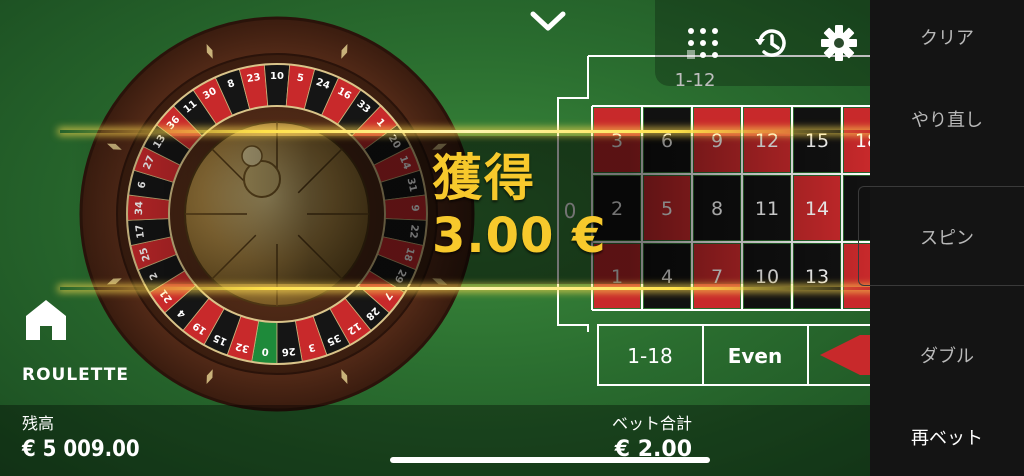  I want to click on collapse-chevron, so click(548, 21).